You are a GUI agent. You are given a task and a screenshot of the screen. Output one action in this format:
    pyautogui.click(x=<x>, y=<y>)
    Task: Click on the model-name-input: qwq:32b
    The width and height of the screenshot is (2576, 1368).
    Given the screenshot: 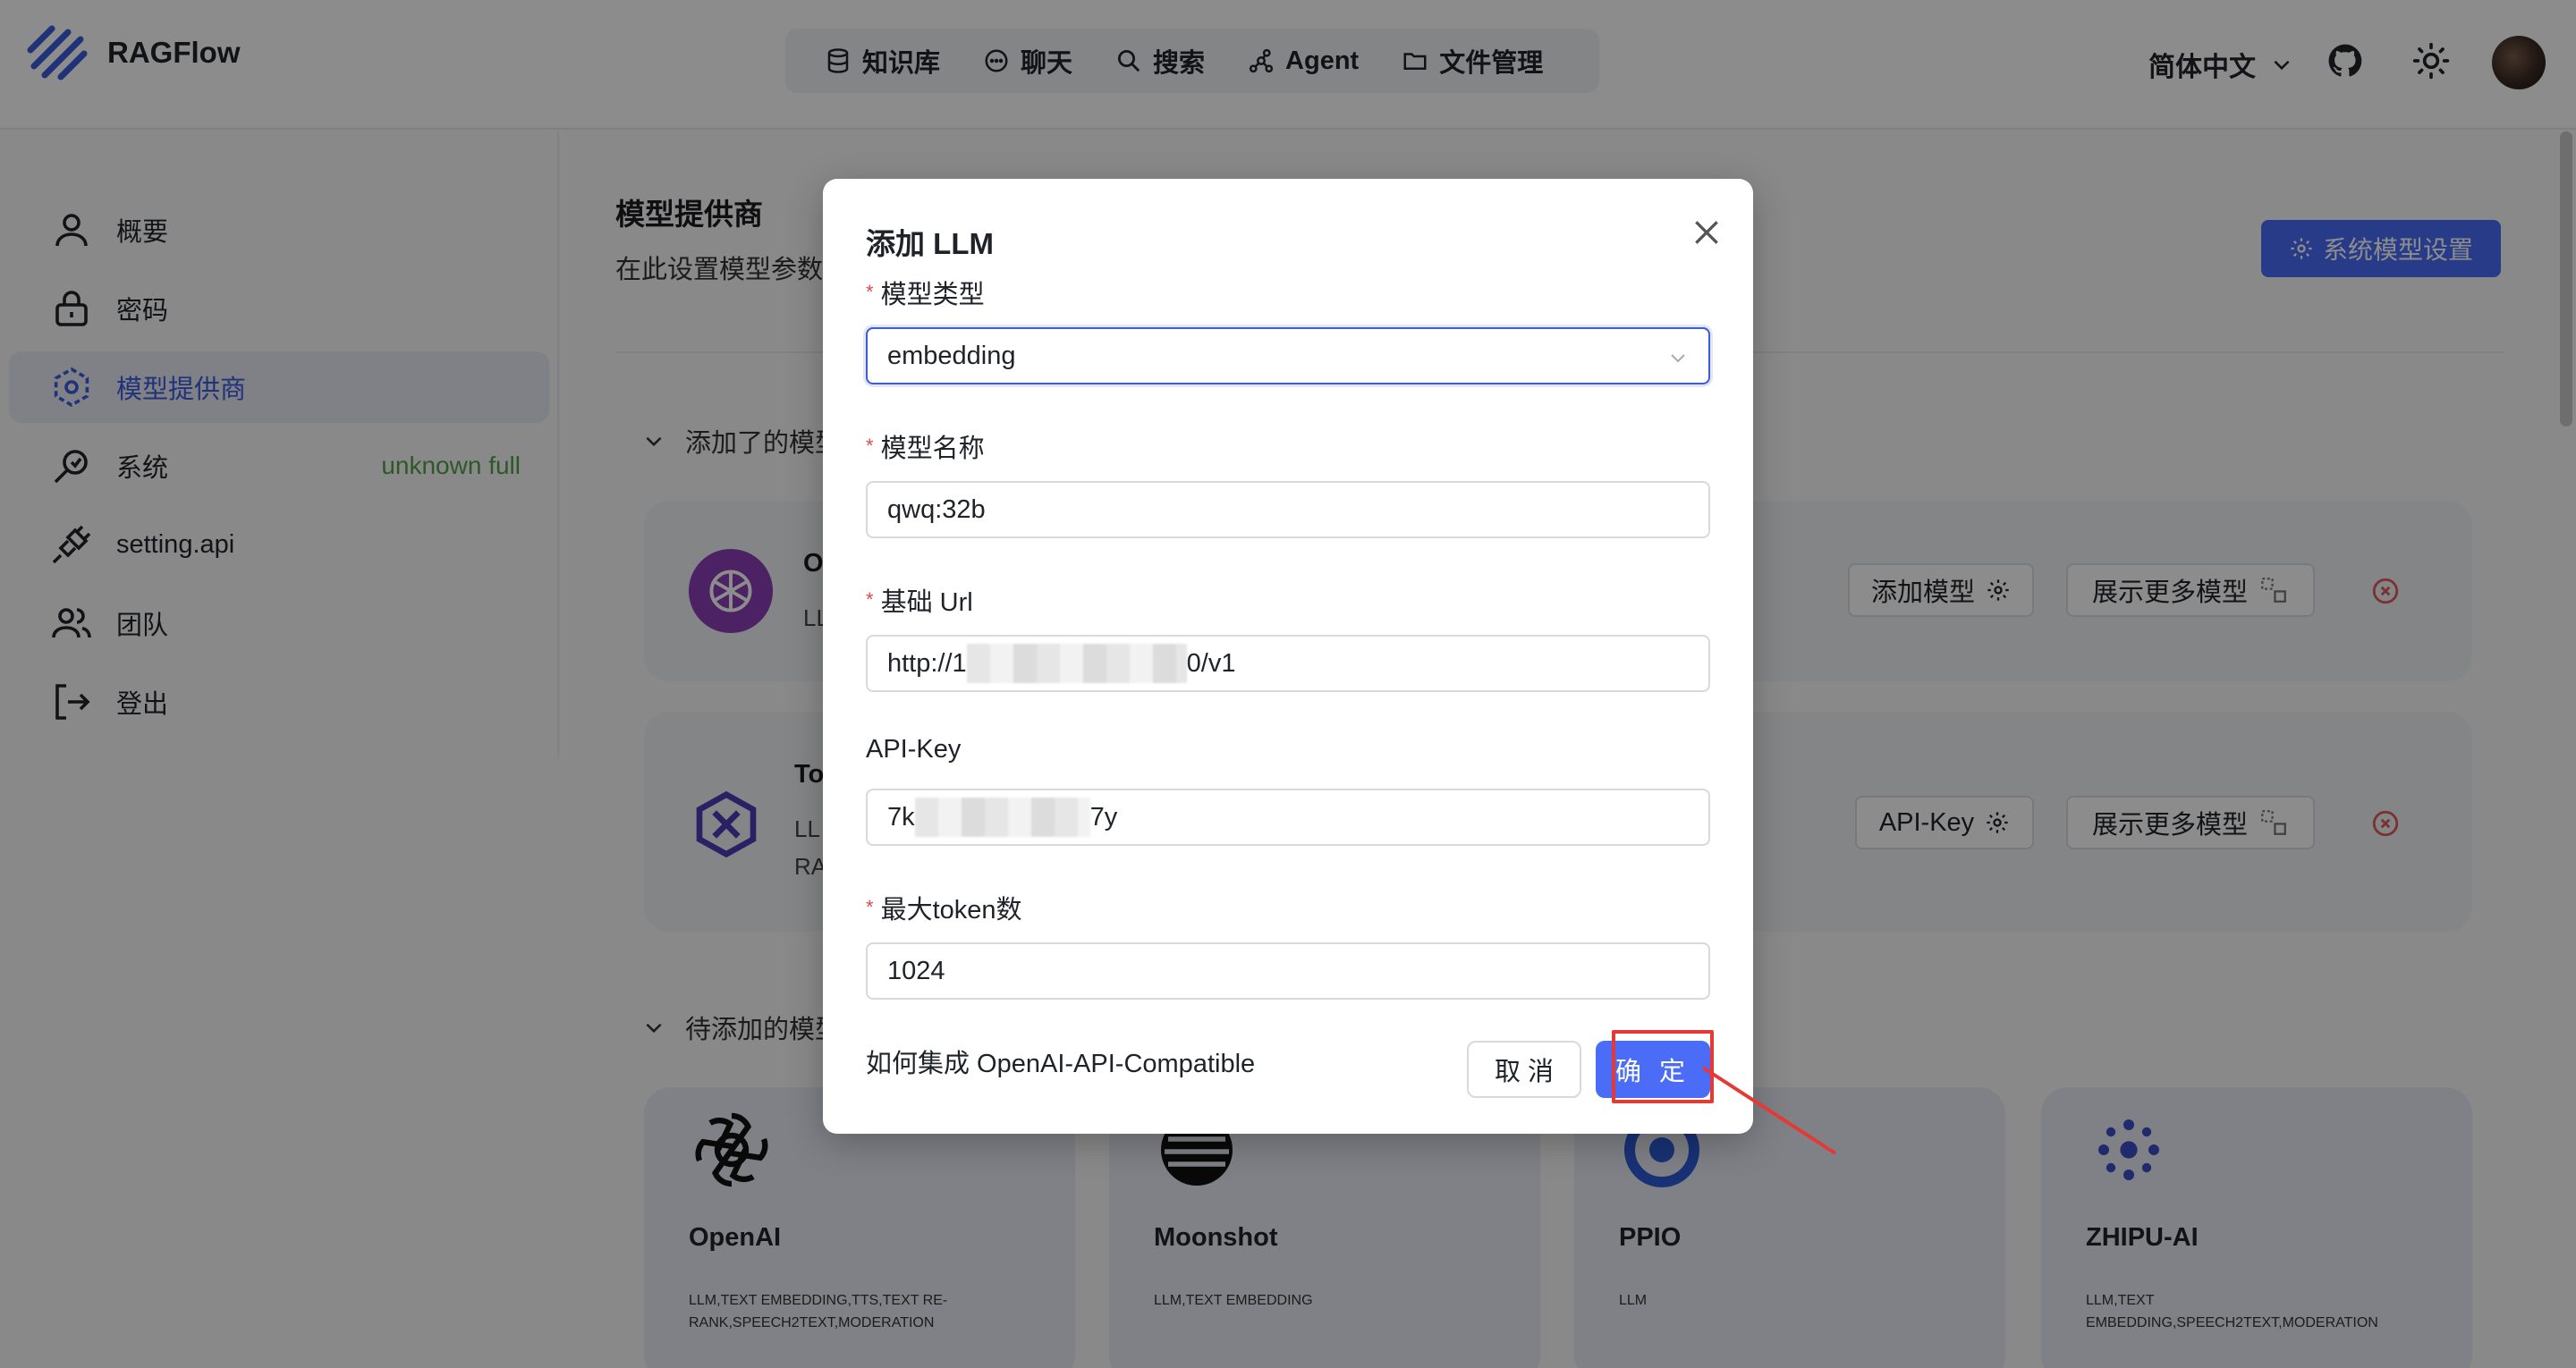 What is the action you would take?
    pyautogui.click(x=1288, y=510)
    